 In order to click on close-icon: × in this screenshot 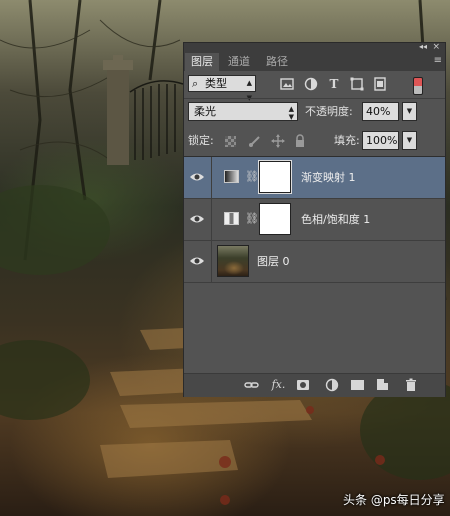, I will do `click(436, 47)`.